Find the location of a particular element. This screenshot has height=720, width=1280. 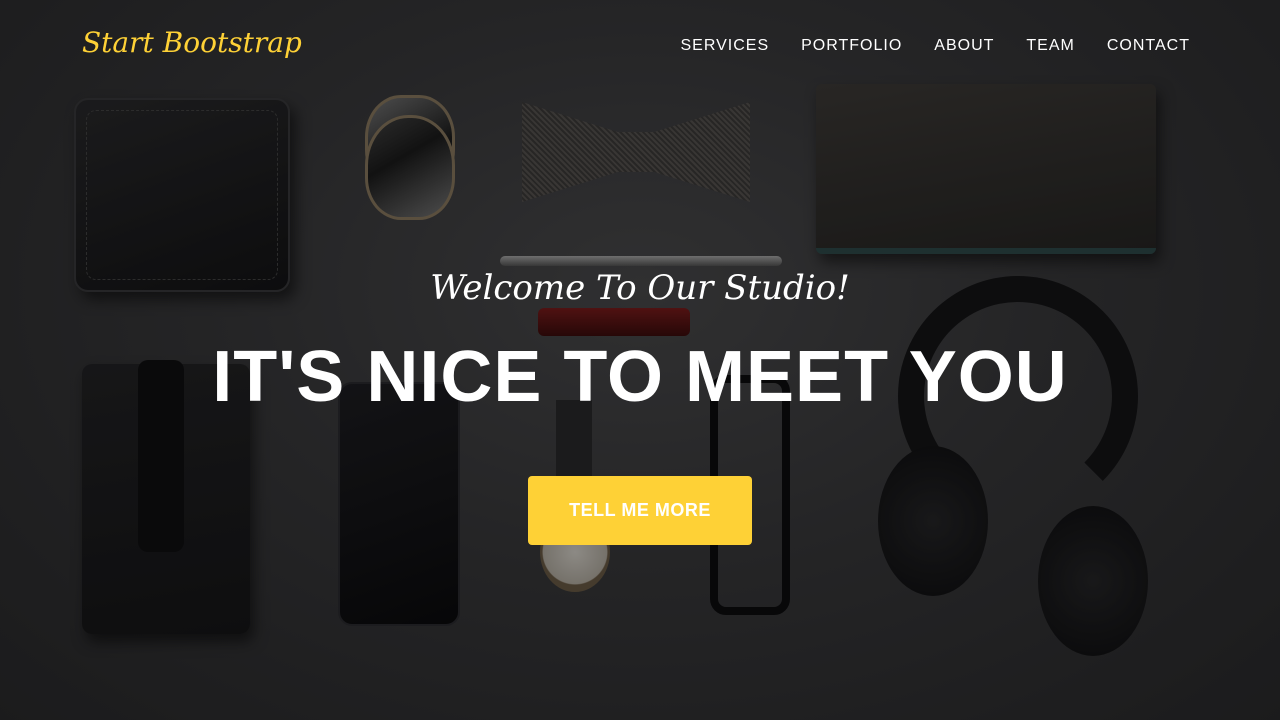

hero-heading: IT'S NICE TO MEET YOU is located at coordinates (640, 377).